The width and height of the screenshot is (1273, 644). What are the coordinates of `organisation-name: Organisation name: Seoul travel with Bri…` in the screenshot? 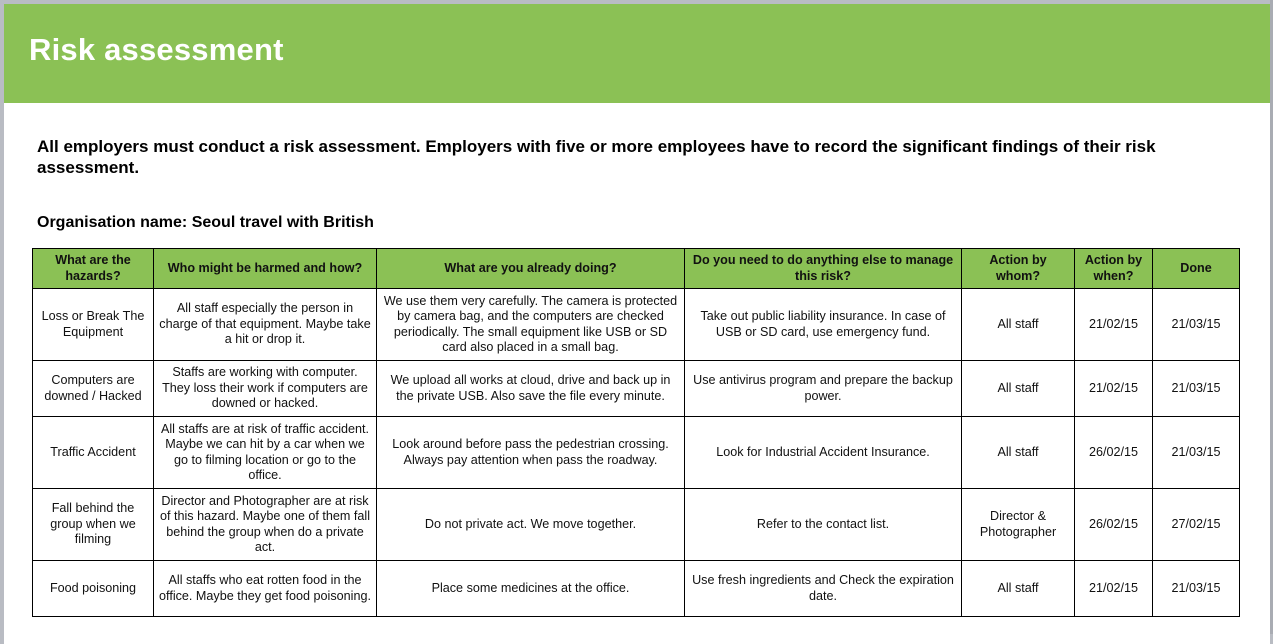 It's located at (205, 222).